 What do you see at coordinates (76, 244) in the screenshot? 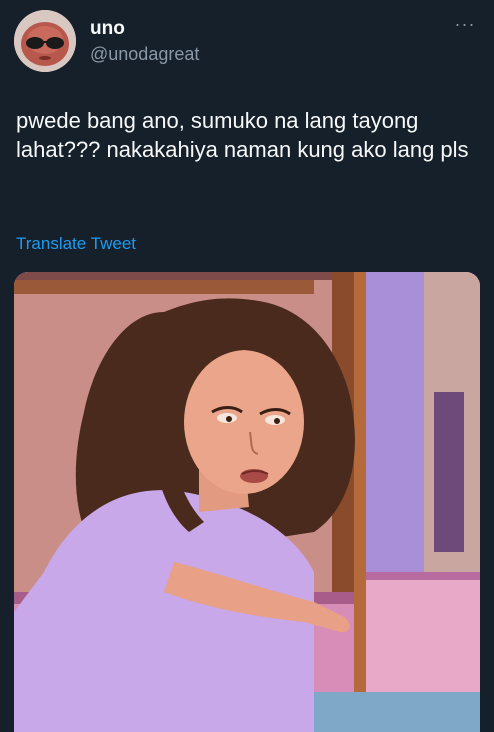
I see `translate-tweet-link: Translate Tweet` at bounding box center [76, 244].